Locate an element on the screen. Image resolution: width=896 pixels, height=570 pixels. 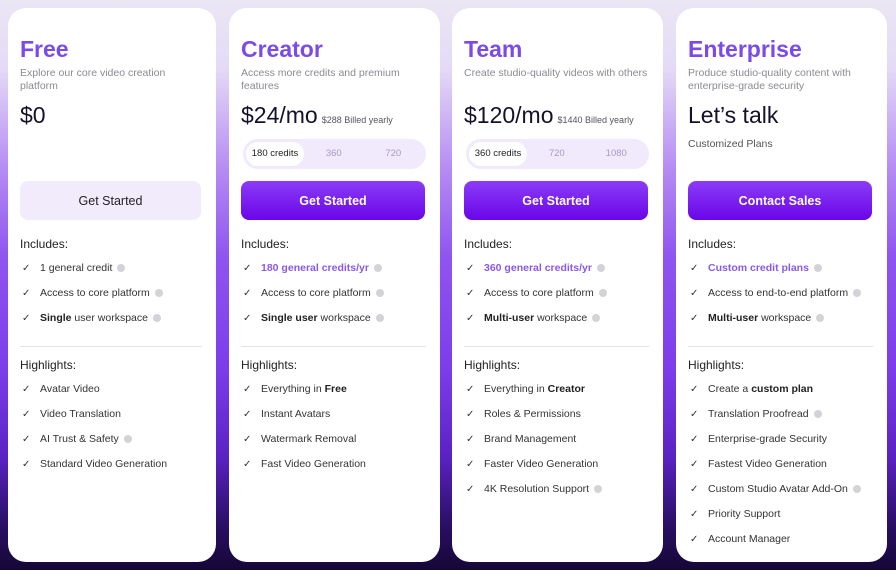
feature-text: Priority Support is located at coordinates (744, 514).